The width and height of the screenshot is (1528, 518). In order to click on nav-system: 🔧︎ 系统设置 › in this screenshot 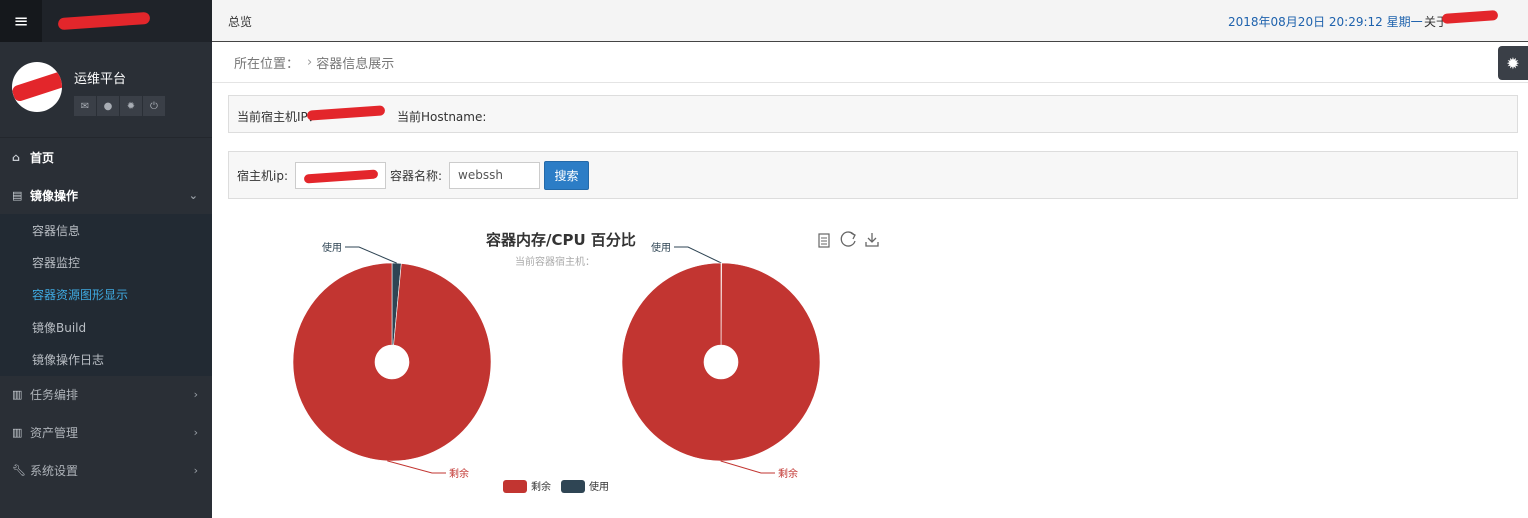, I will do `click(106, 471)`.